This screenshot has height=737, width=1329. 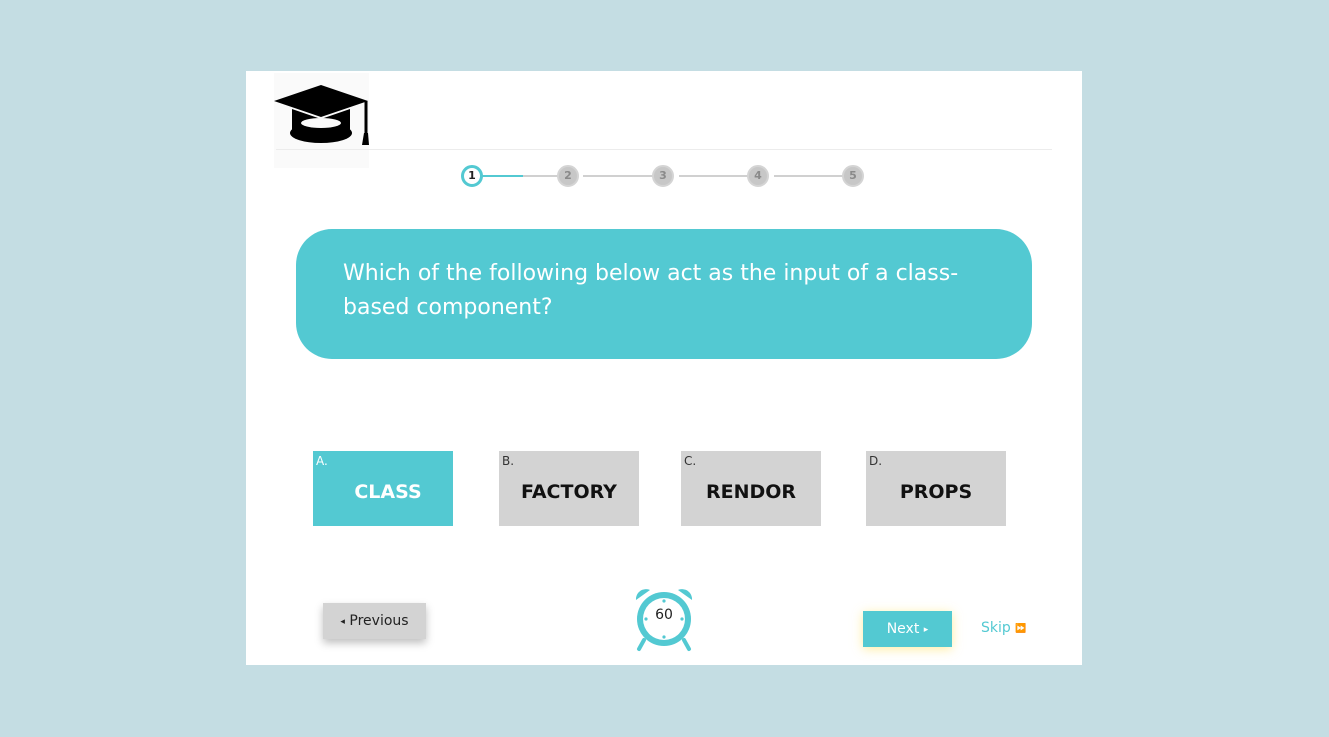 What do you see at coordinates (569, 492) in the screenshot?
I see `option-label: FACTORY` at bounding box center [569, 492].